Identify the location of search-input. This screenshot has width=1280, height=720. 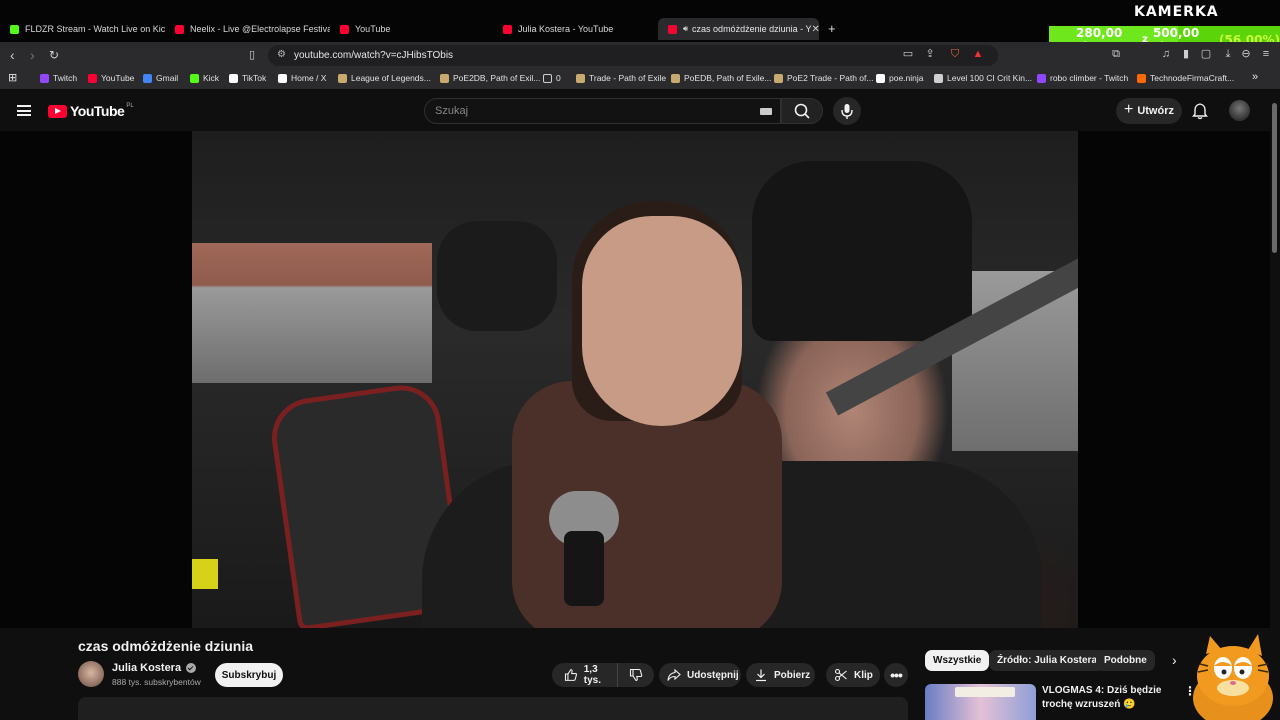
(585, 111).